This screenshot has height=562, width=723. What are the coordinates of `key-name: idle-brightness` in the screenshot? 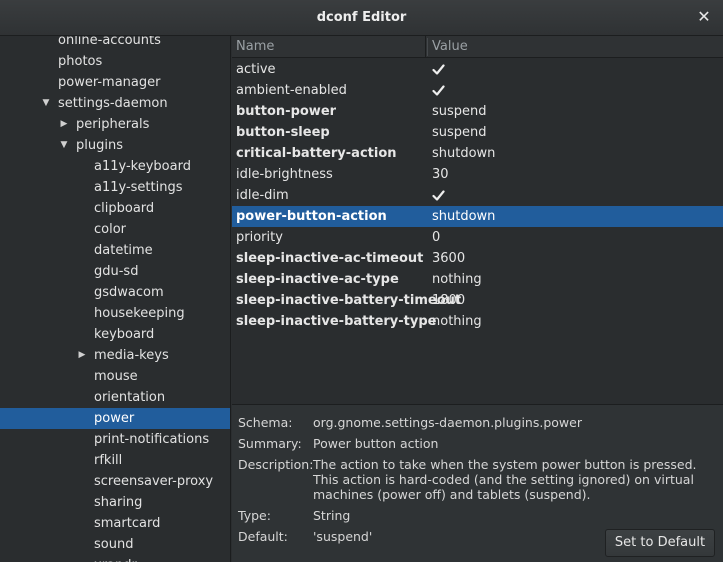 It's located at (284, 174).